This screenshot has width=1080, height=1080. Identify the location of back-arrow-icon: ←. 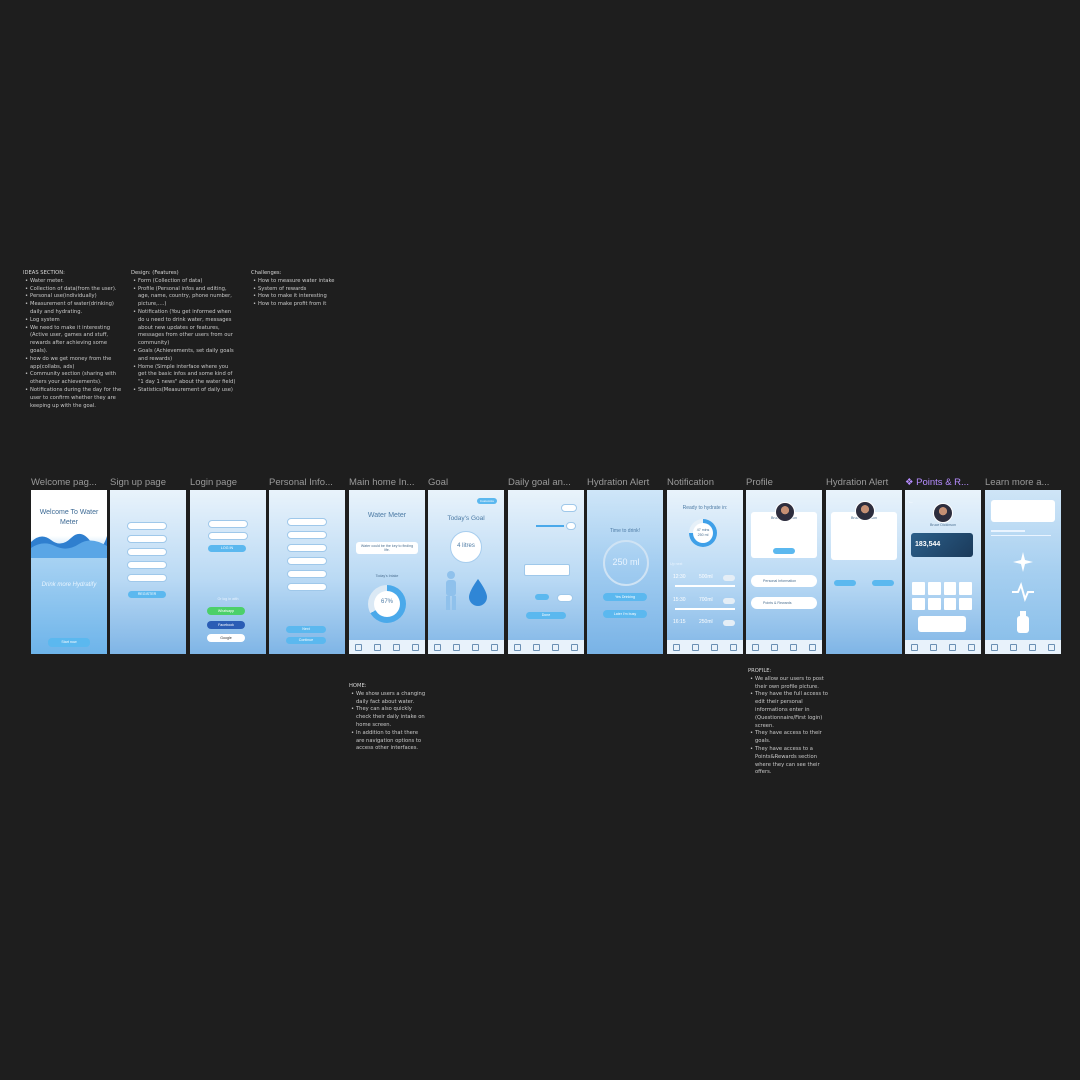
(911, 502).